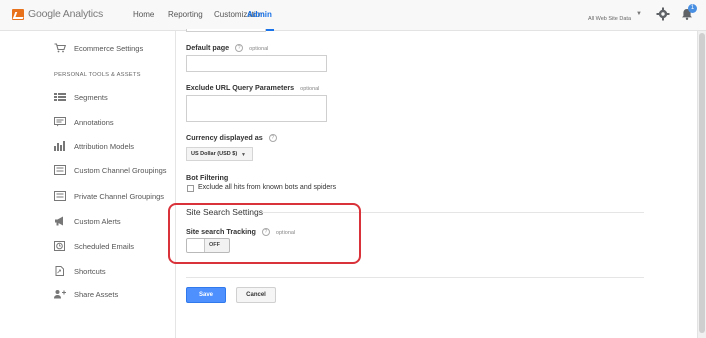 This screenshot has height=338, width=706. I want to click on default-page-input, so click(256, 63).